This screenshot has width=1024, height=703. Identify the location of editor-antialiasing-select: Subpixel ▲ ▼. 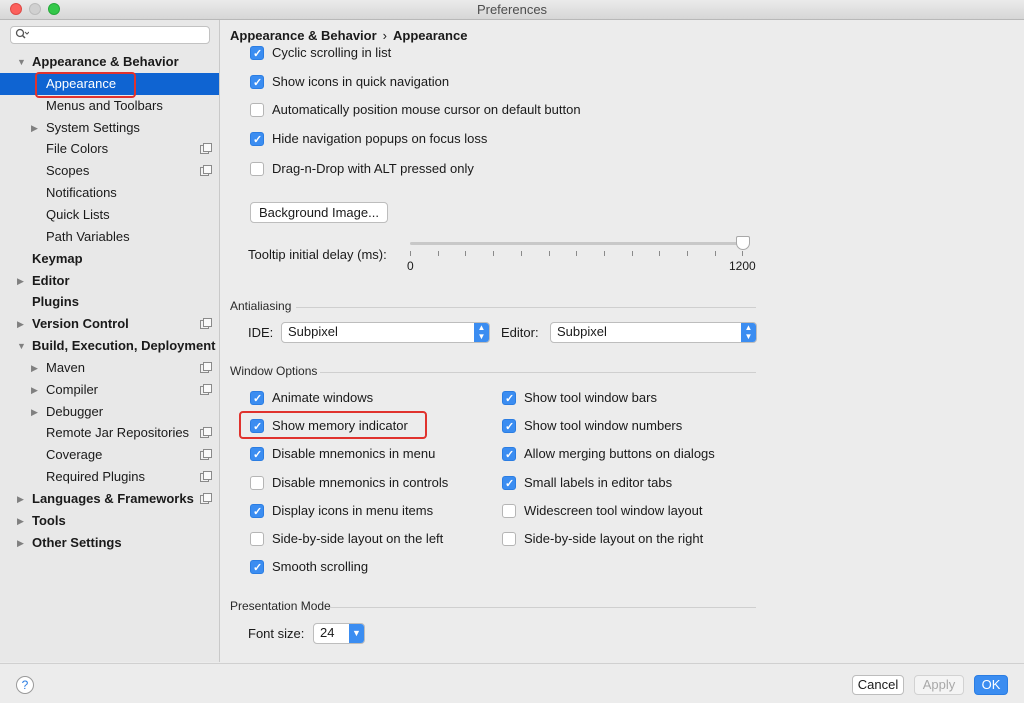
(653, 332).